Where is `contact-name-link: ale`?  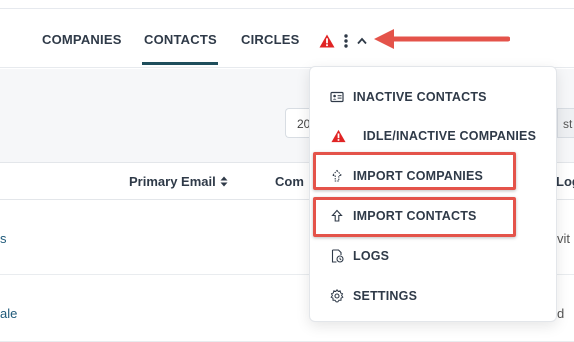
contact-name-link: ale is located at coordinates (8, 313).